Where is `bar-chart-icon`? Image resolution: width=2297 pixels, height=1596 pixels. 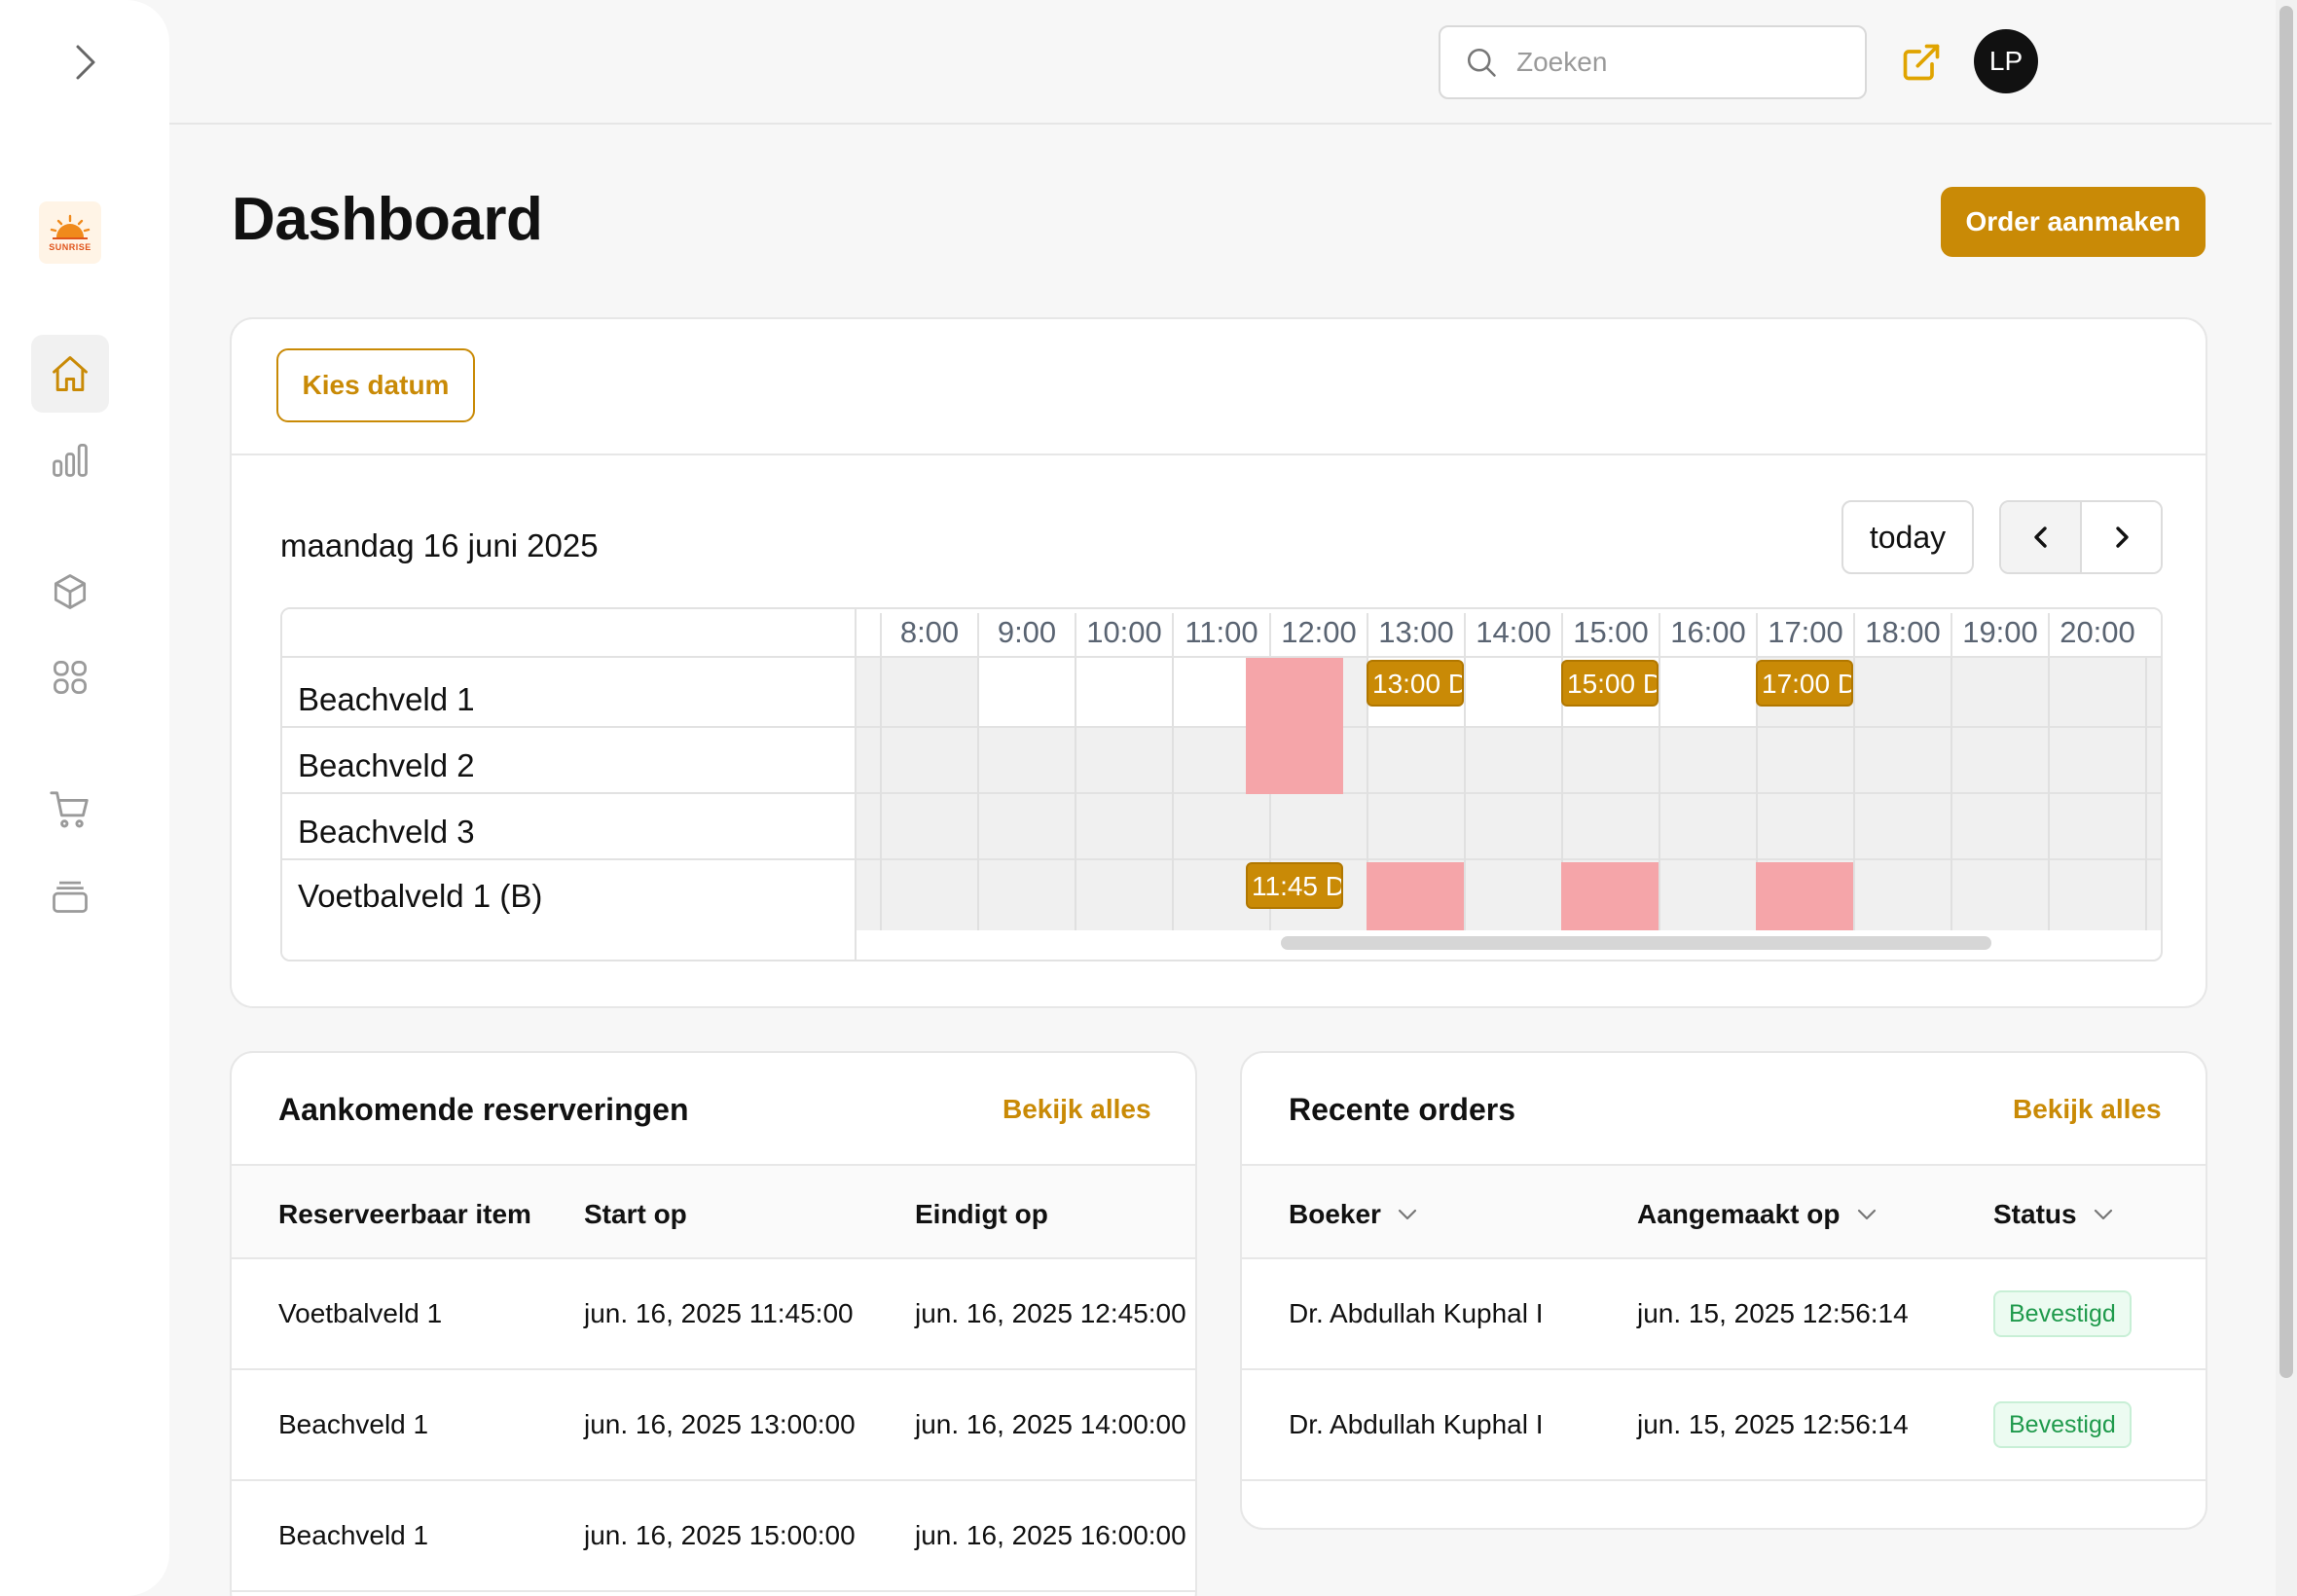
bar-chart-icon is located at coordinates (70, 460).